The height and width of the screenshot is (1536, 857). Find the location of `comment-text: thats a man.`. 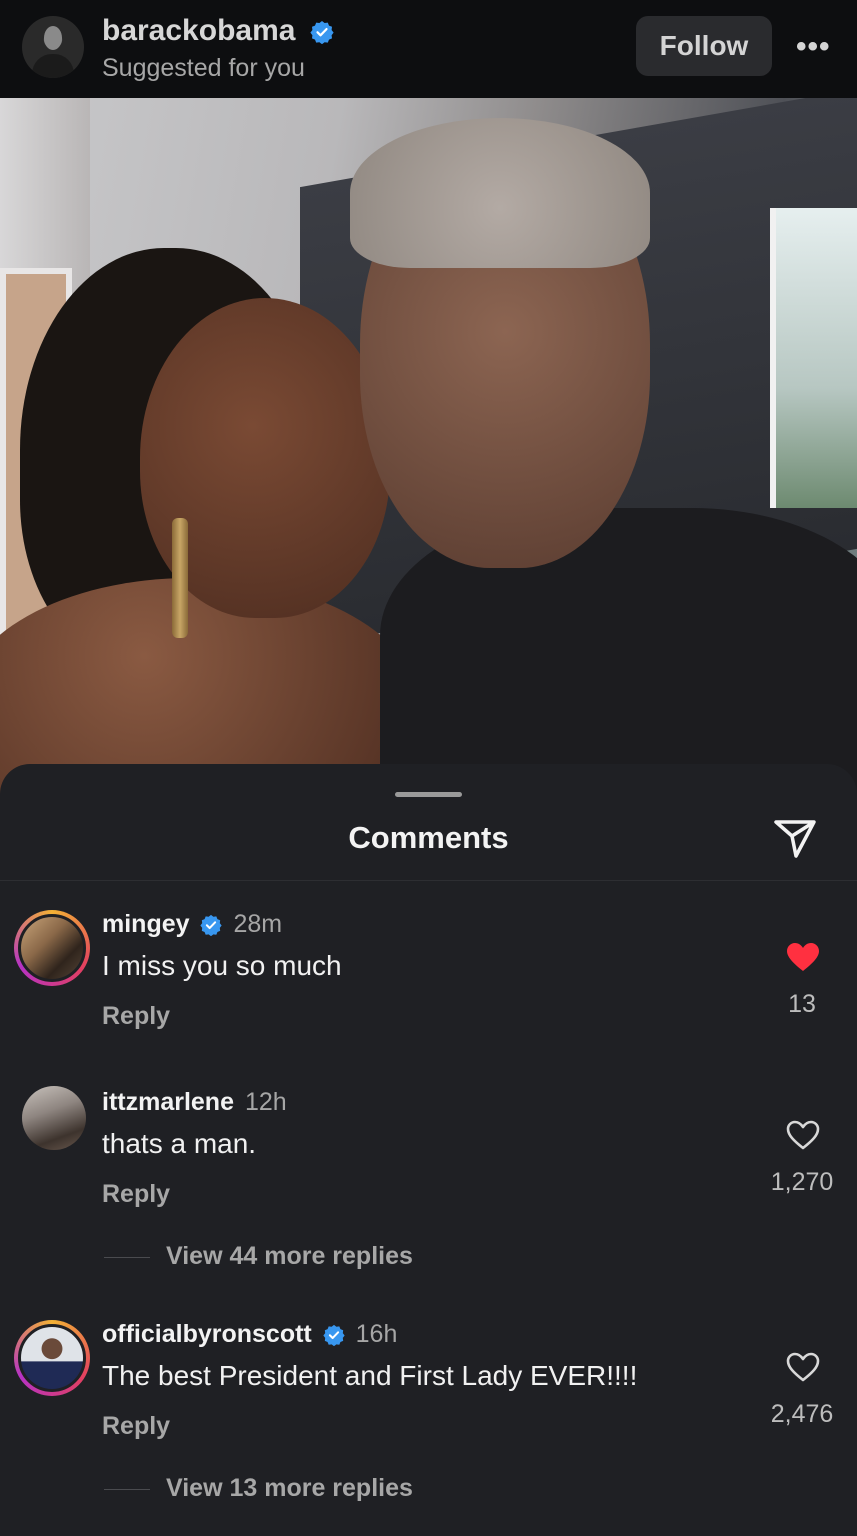

comment-text: thats a man. is located at coordinates (179, 1143).